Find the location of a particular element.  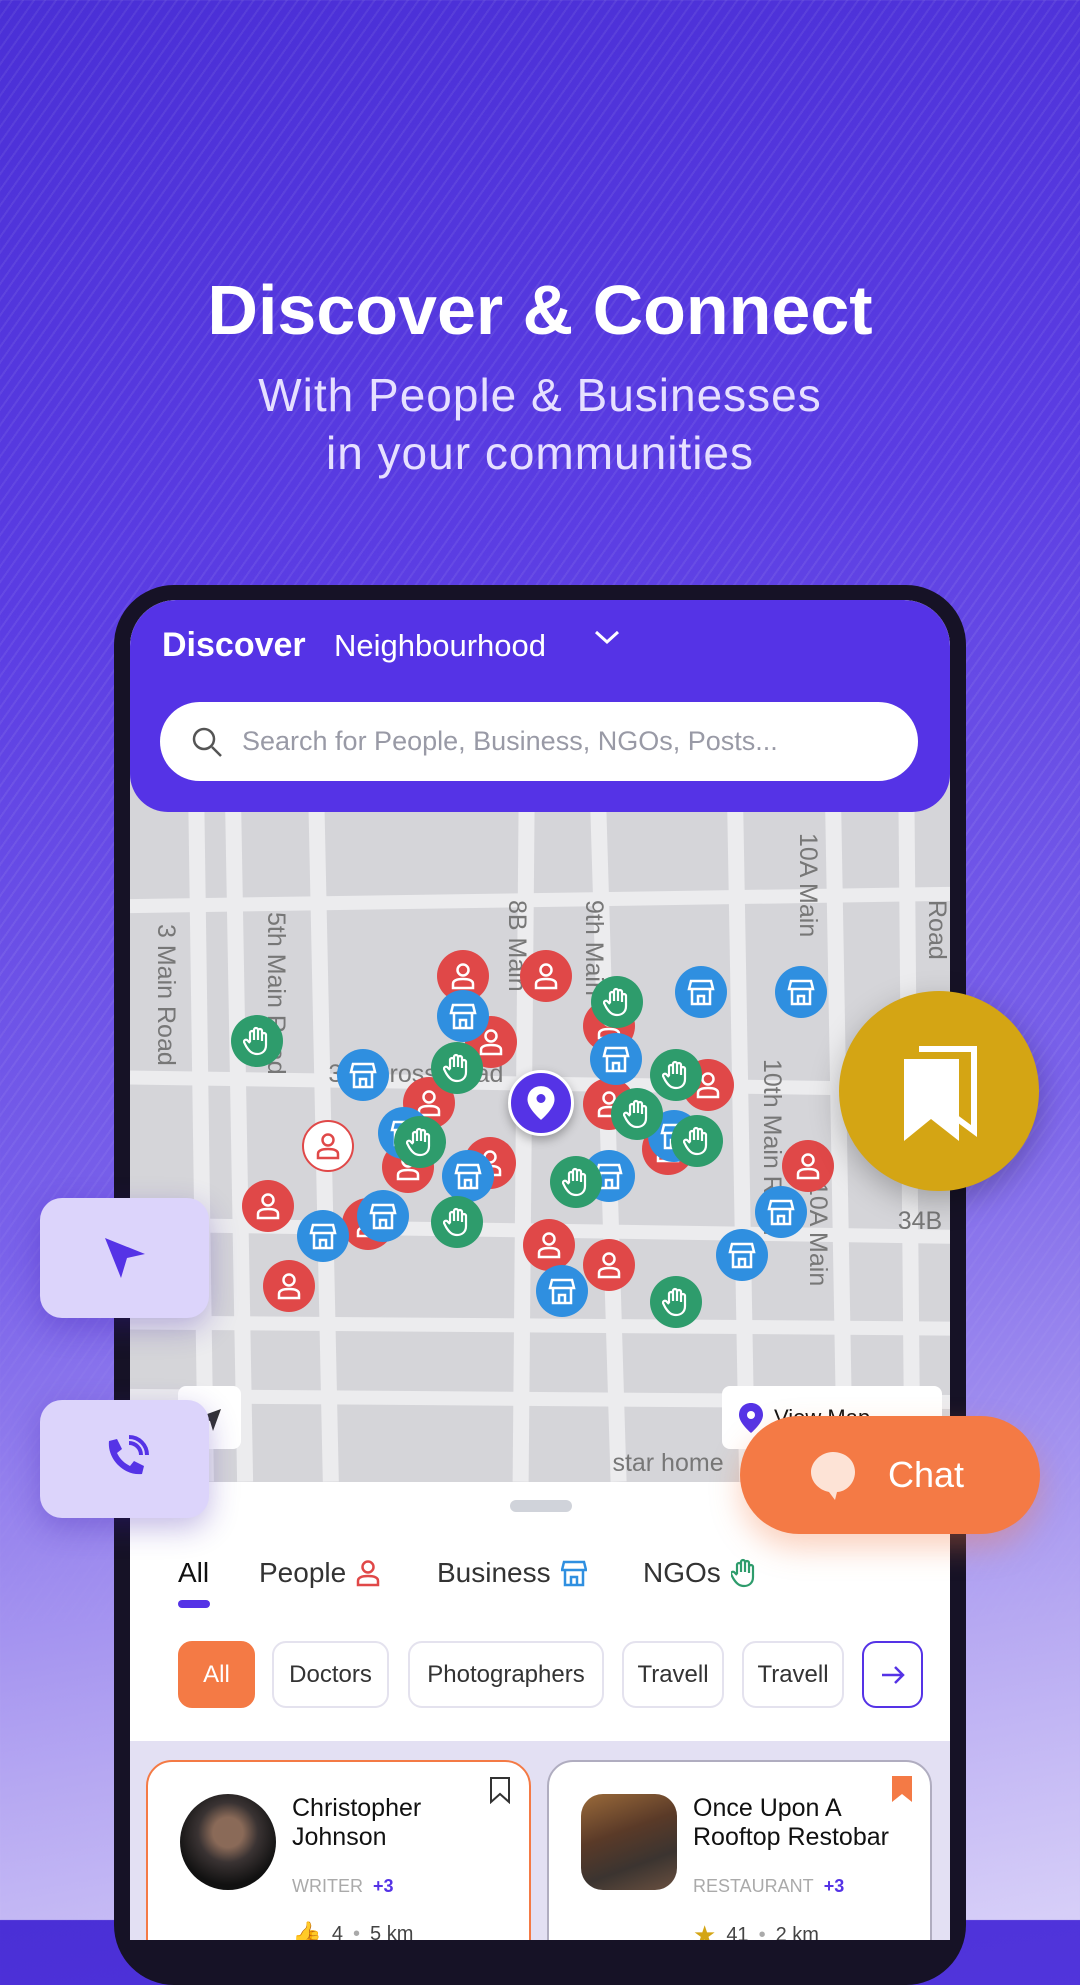

arrow-right-icon is located at coordinates (893, 1674).